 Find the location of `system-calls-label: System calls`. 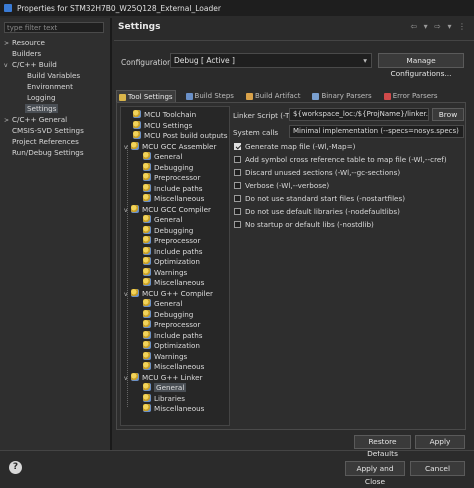

system-calls-label: System calls is located at coordinates (256, 132).